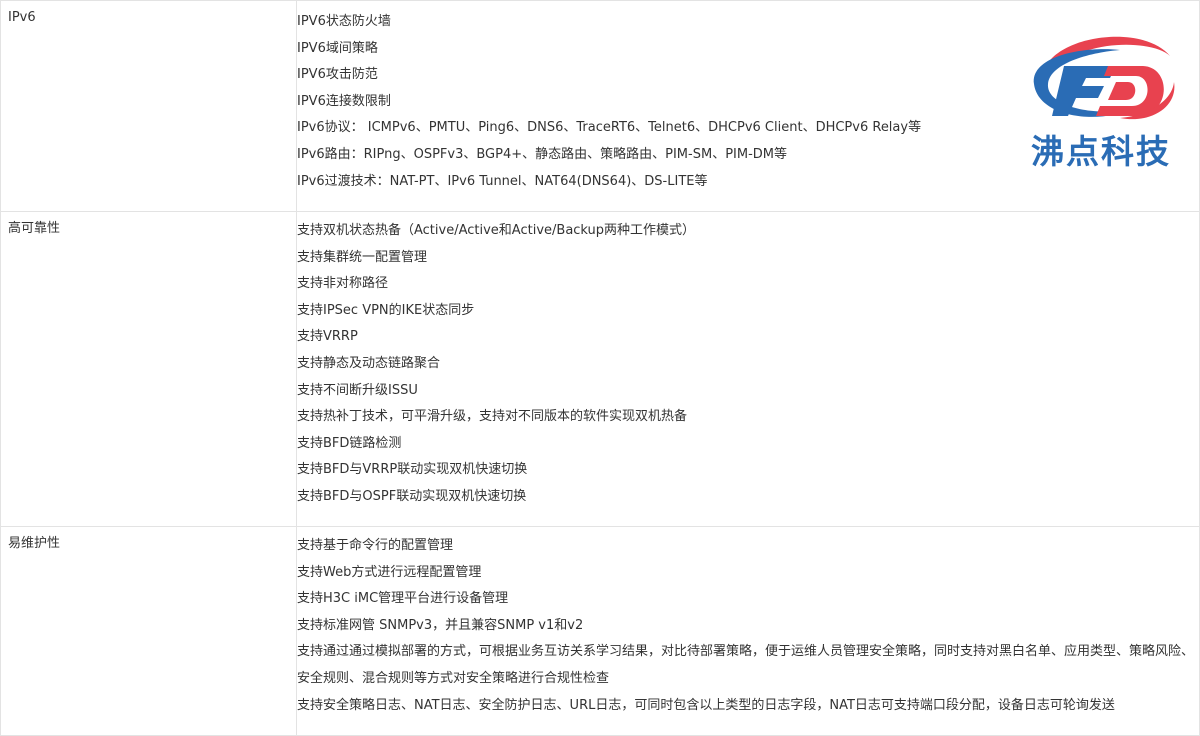  What do you see at coordinates (362, 257) in the screenshot?
I see `feature-item: 支持集群统一配置管理` at bounding box center [362, 257].